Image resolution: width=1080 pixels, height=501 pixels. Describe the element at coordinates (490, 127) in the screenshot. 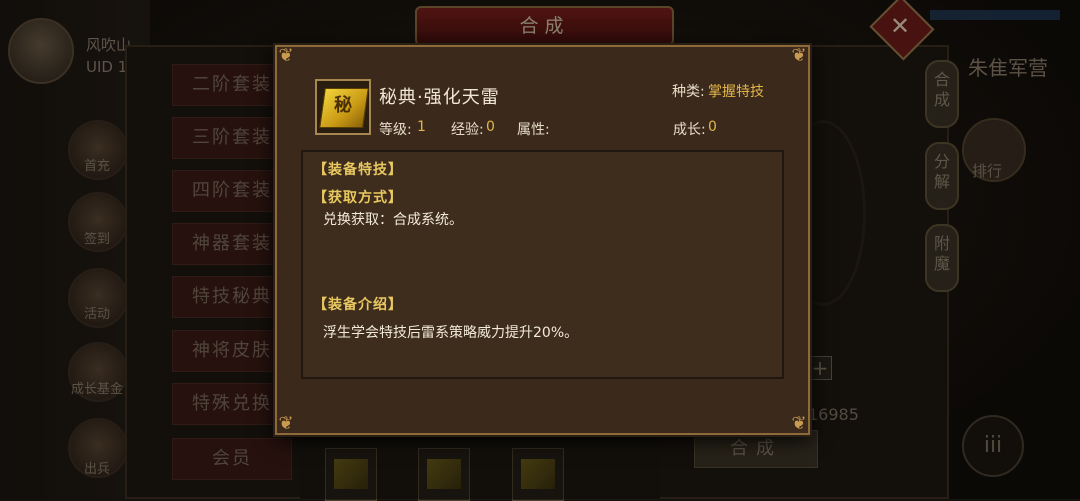

I see `exp-value: 0` at that location.